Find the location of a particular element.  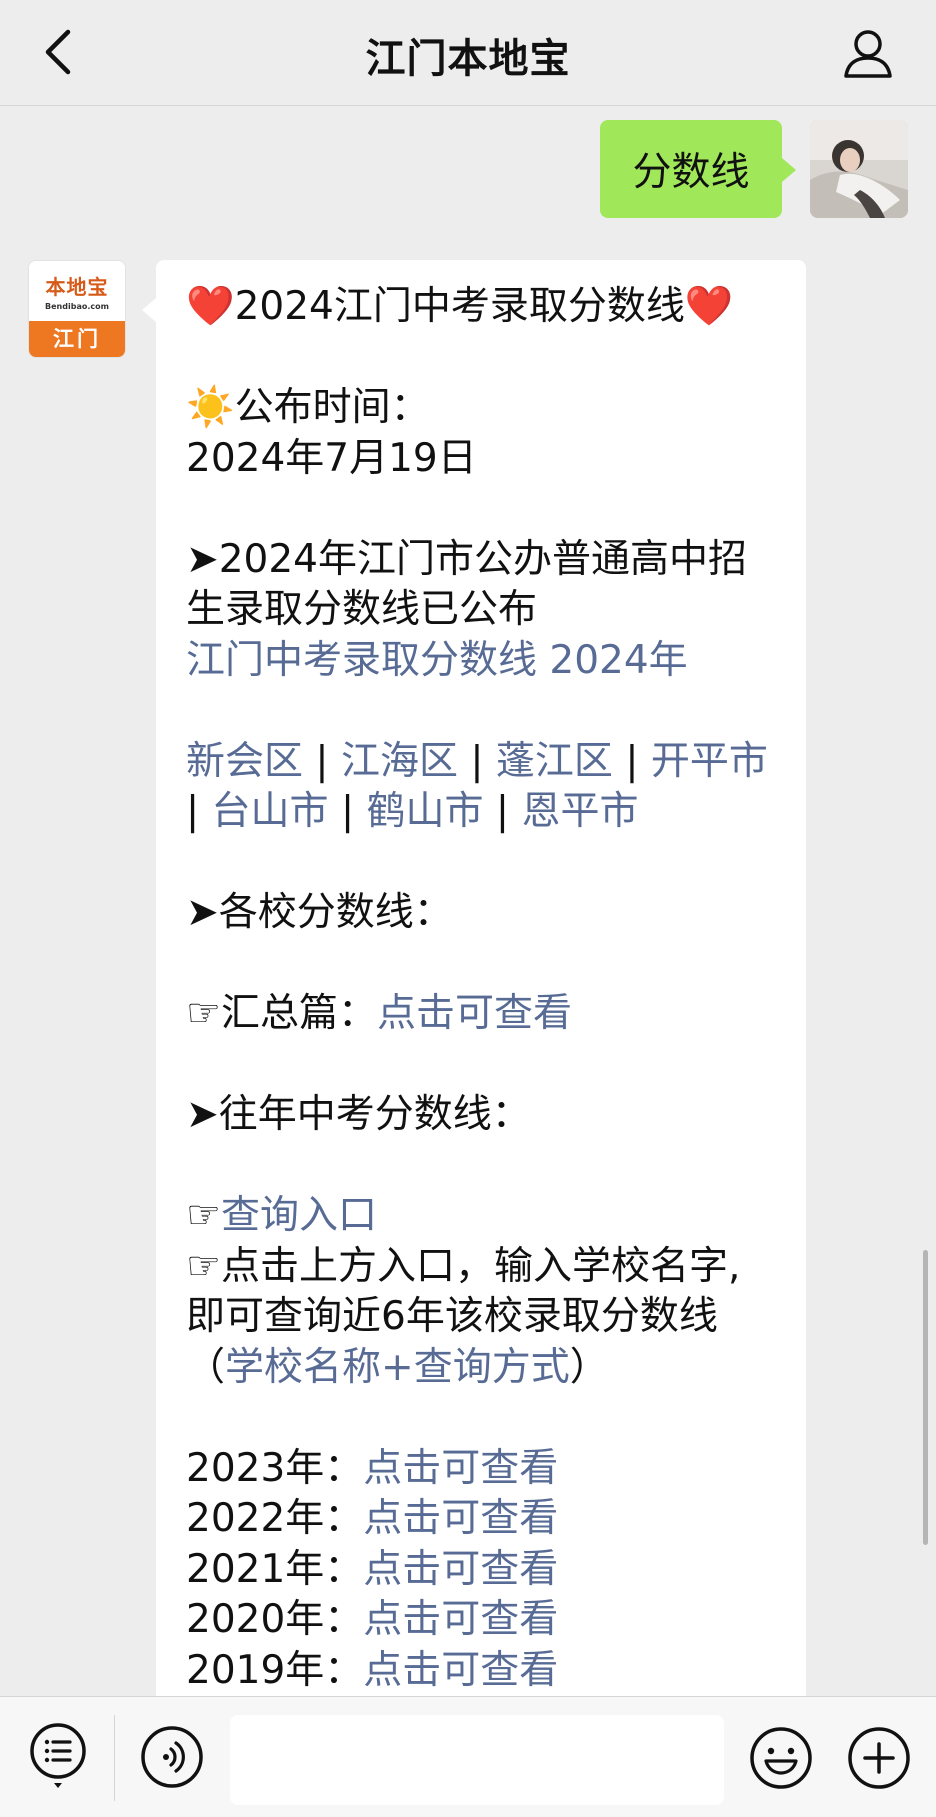

chat-title: 江门本地宝 is located at coordinates (468, 59).